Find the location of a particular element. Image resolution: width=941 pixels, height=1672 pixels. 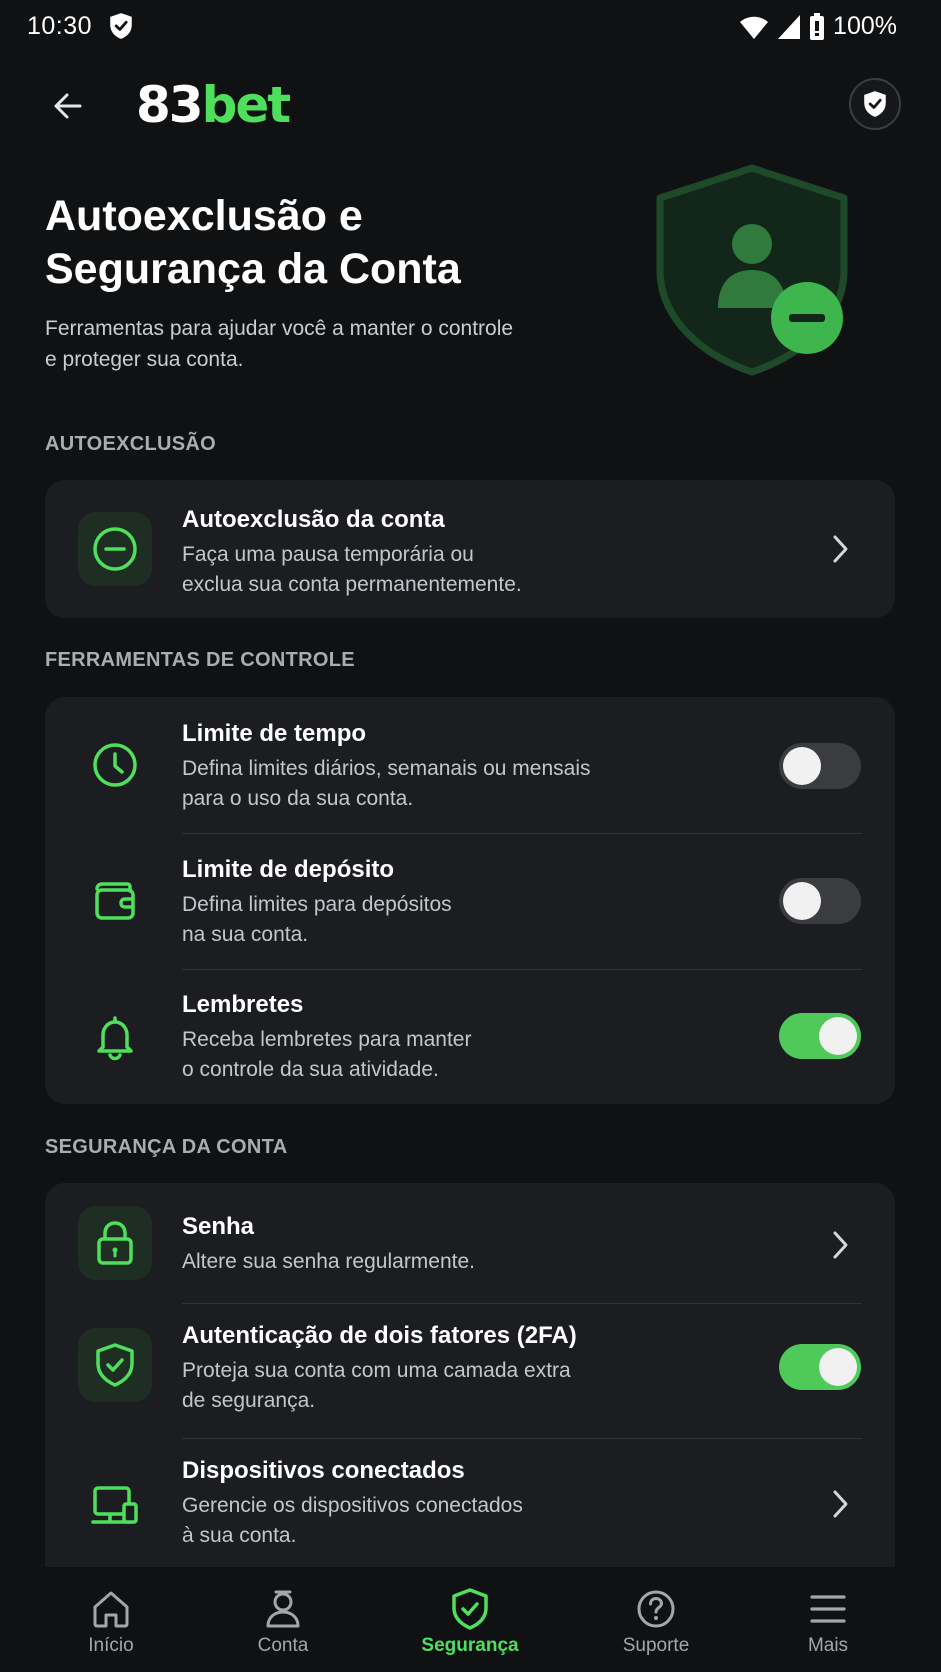

bottom-navigation: Início Conta Segurança Suporte Mais is located at coordinates (470, 1619).